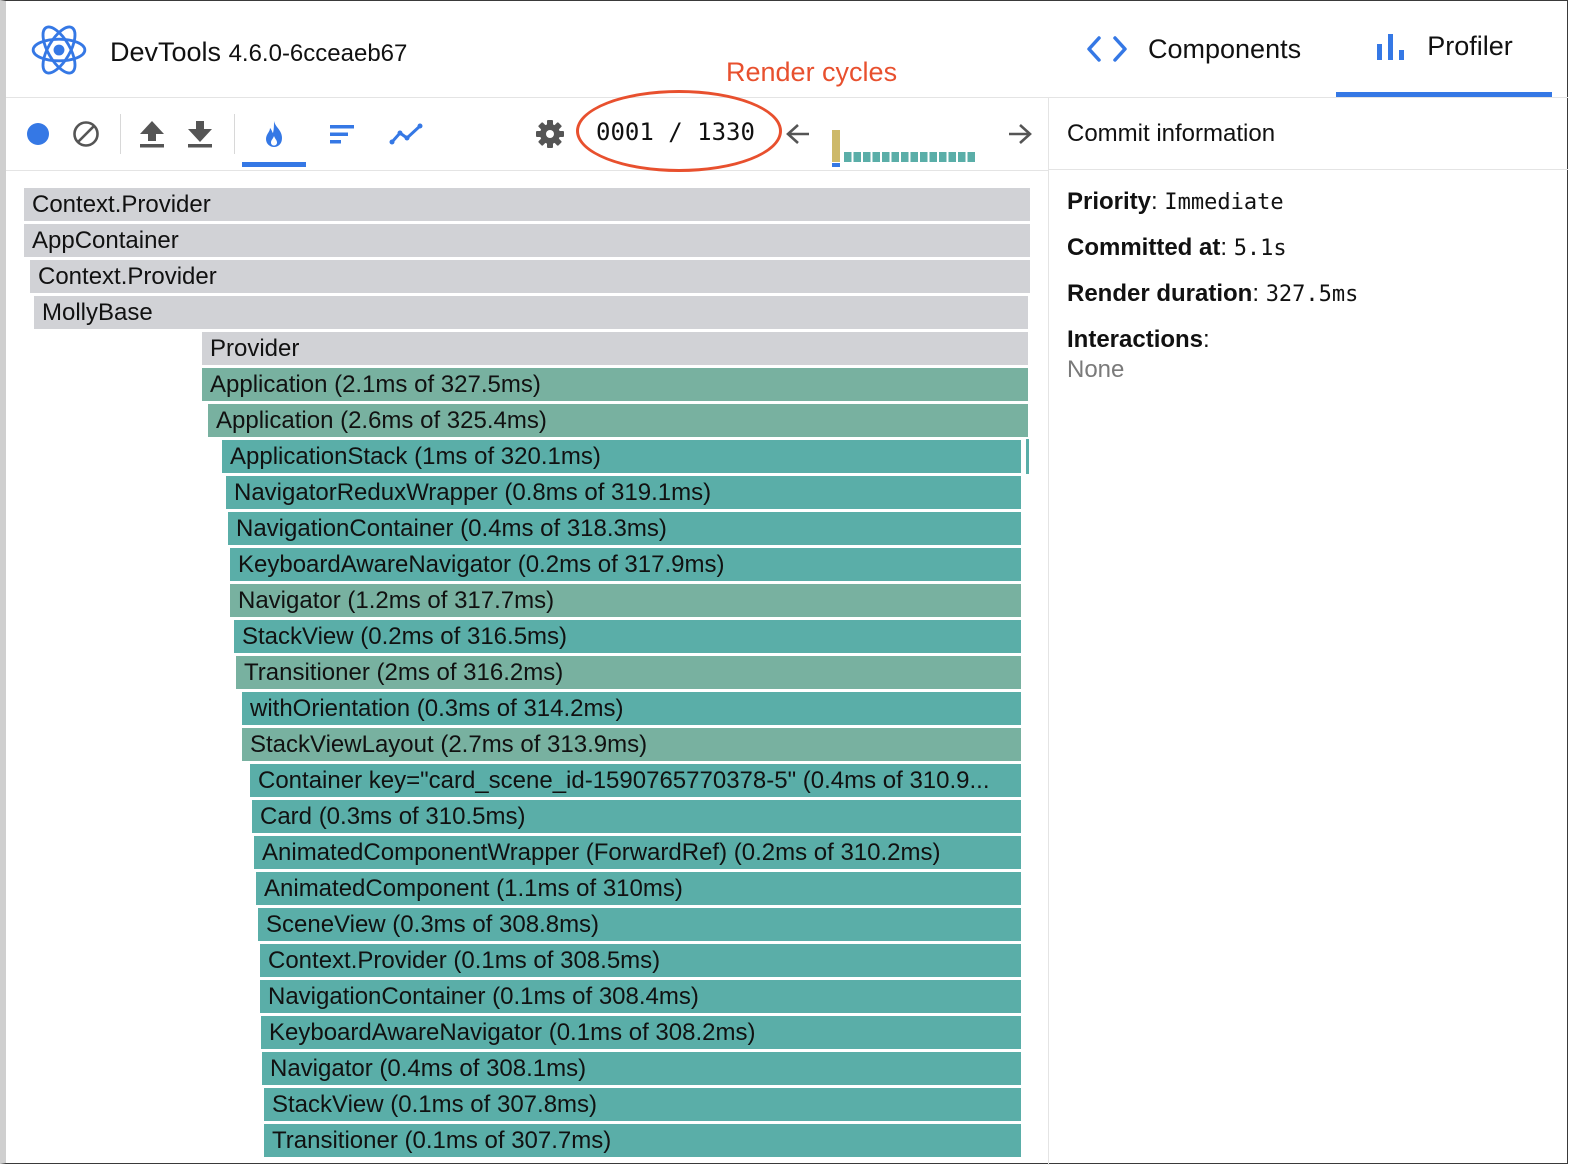 The height and width of the screenshot is (1166, 1570). Describe the element at coordinates (1171, 133) in the screenshot. I see `commit-info-title: Commit information` at that location.